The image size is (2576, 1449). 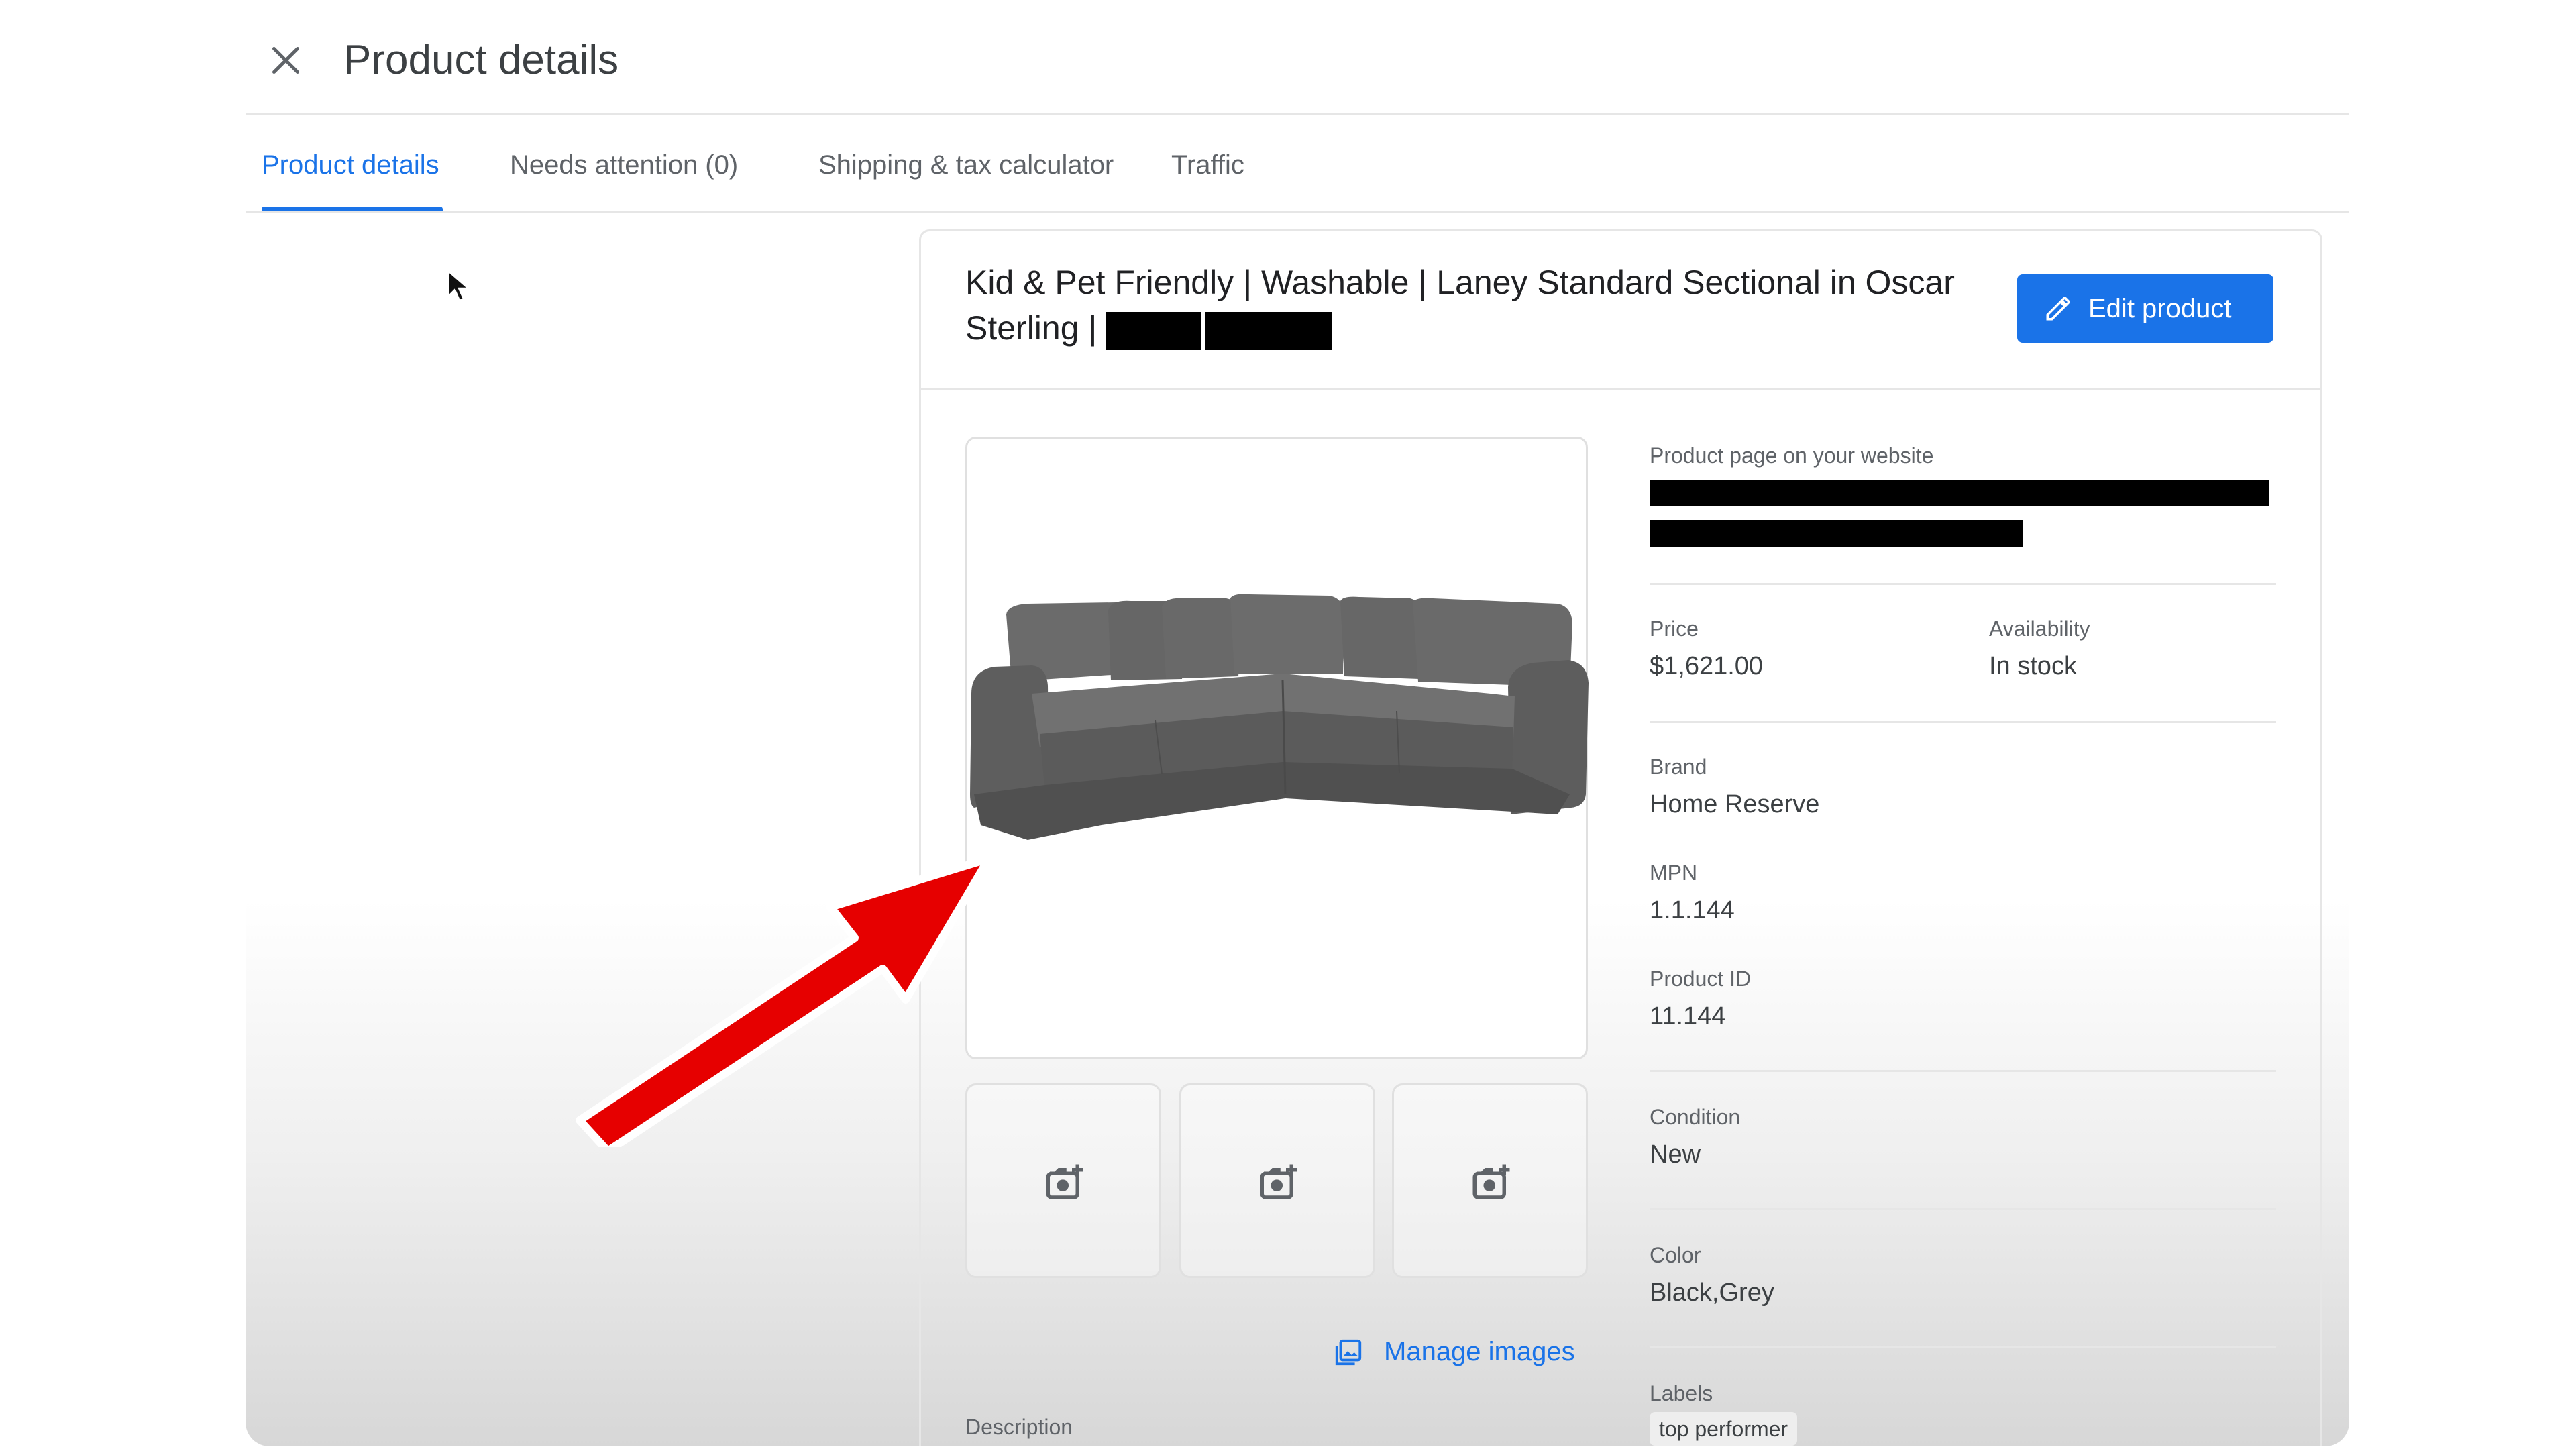 I want to click on color-value: Black,Grey, so click(x=1712, y=1293).